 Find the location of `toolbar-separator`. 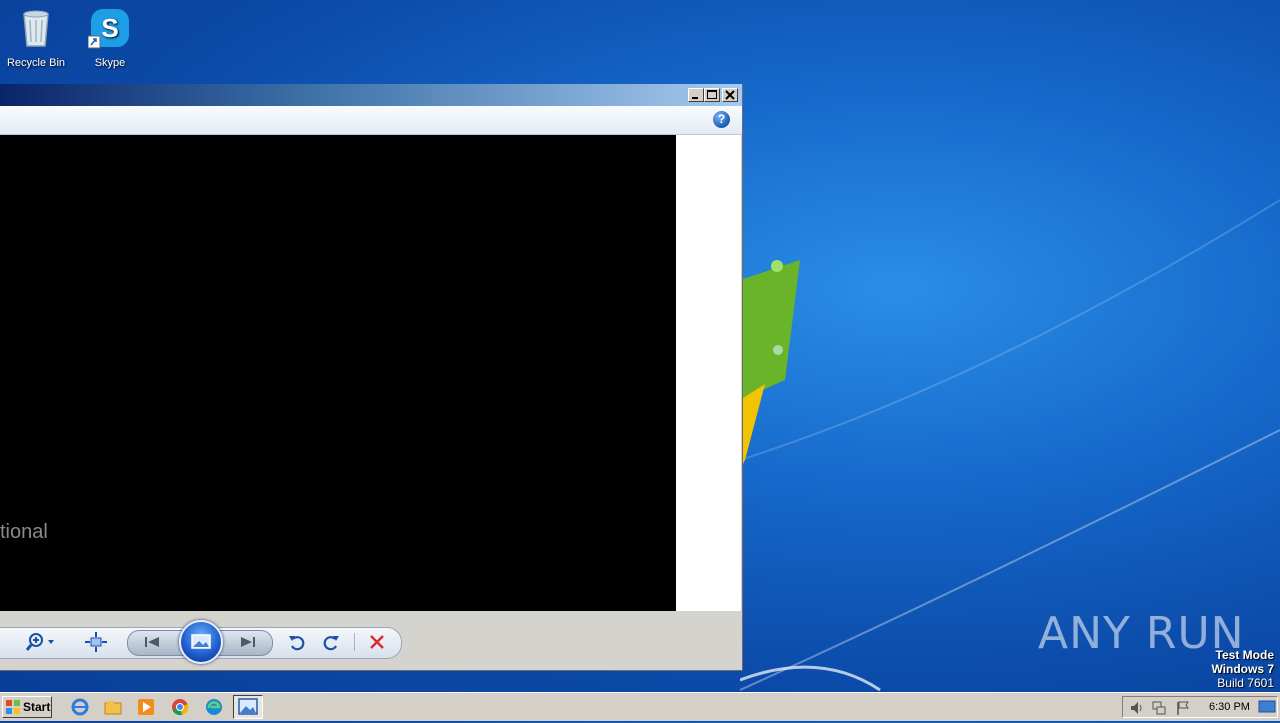

toolbar-separator is located at coordinates (354, 642).